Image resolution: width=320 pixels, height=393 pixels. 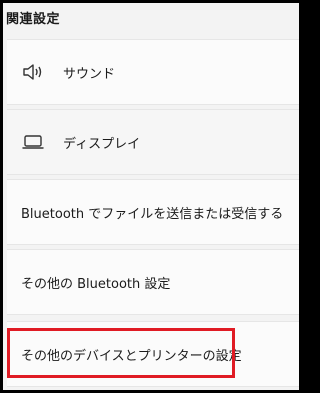 I want to click on sound-label: サウンド, so click(x=89, y=74).